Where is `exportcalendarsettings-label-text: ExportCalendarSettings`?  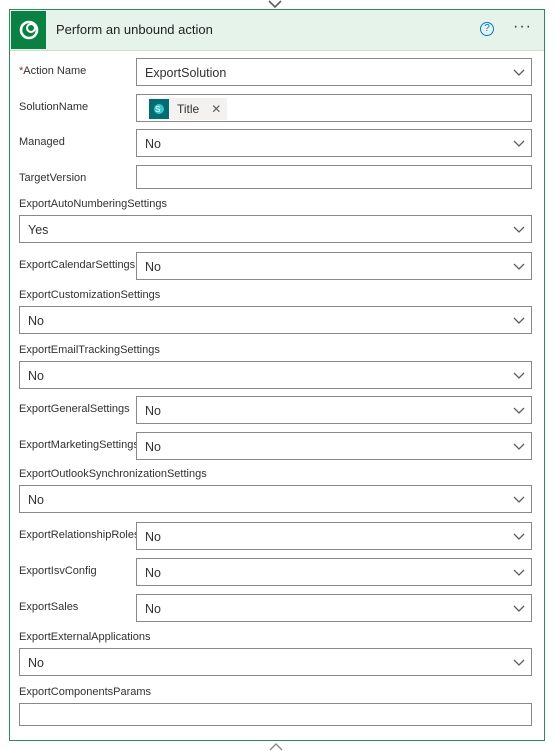 exportcalendarsettings-label-text: ExportCalendarSettings is located at coordinates (77, 265).